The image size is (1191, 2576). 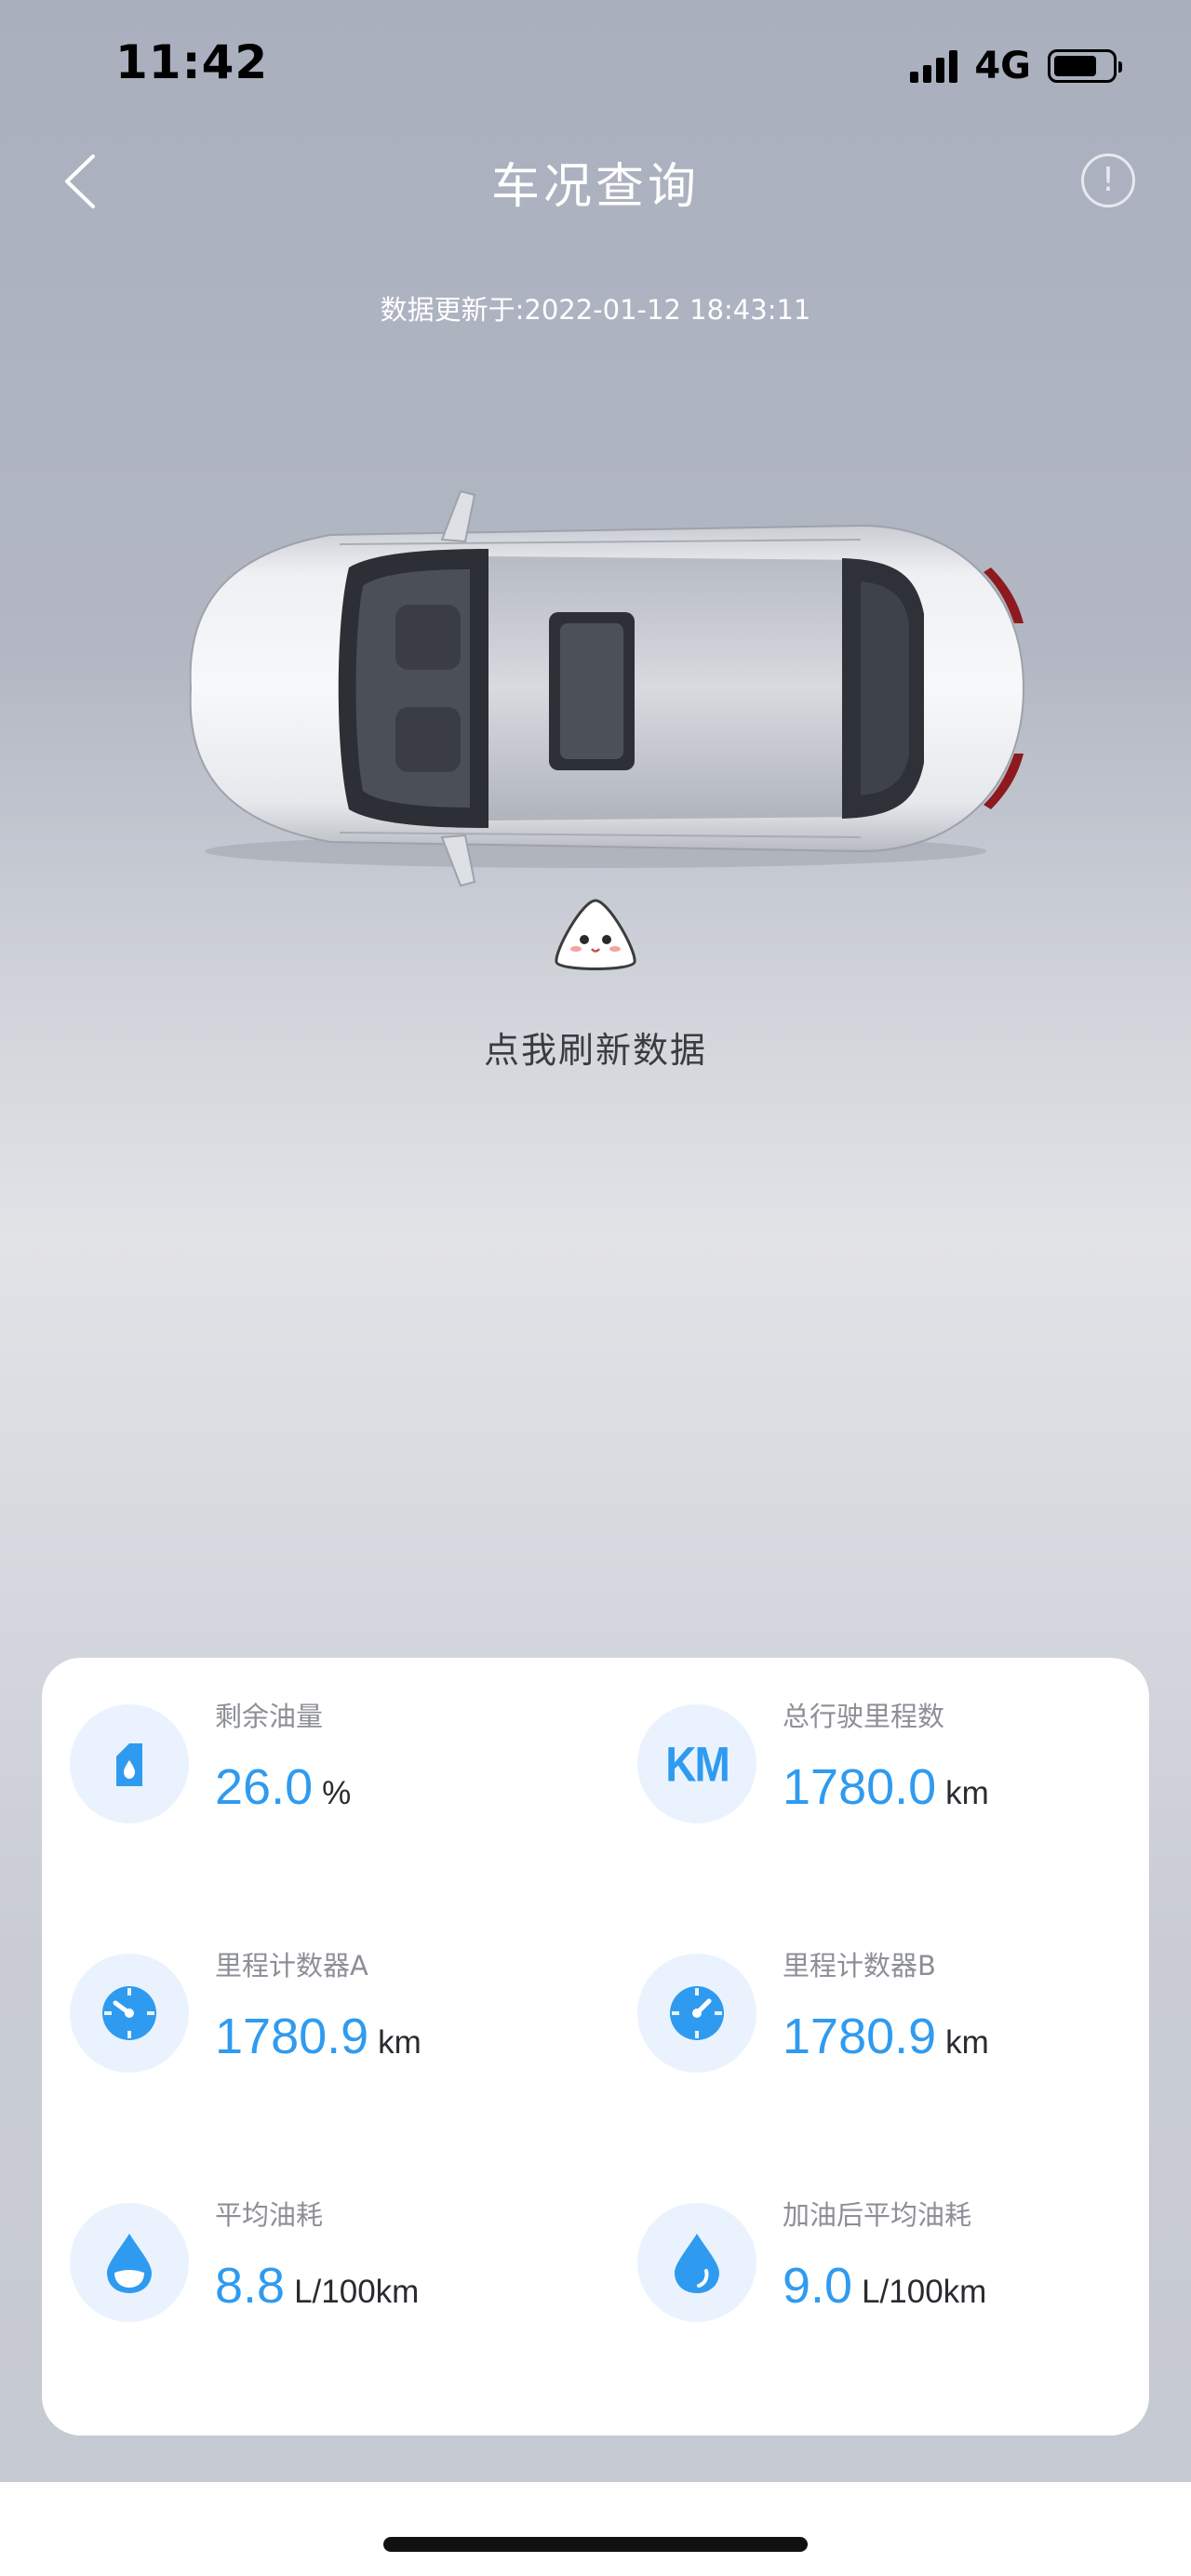 What do you see at coordinates (269, 1716) in the screenshot?
I see `stat-label: 剩余油量` at bounding box center [269, 1716].